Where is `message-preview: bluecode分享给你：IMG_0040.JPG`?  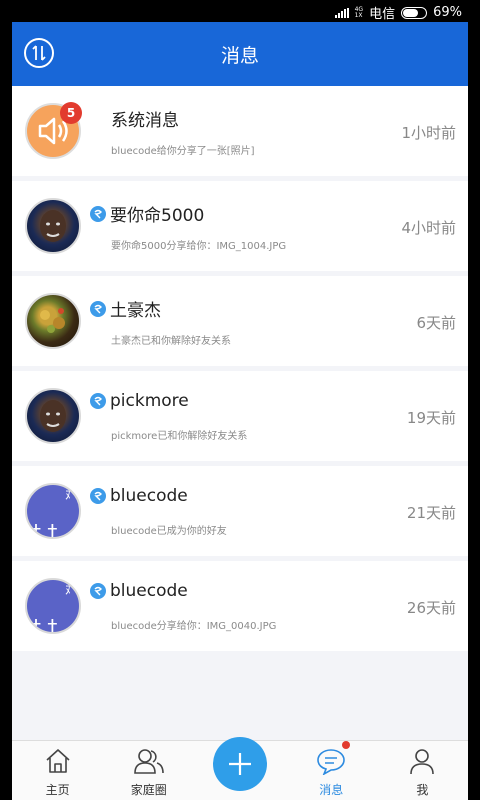 message-preview: bluecode分享给你：IMG_0040.JPG is located at coordinates (194, 626).